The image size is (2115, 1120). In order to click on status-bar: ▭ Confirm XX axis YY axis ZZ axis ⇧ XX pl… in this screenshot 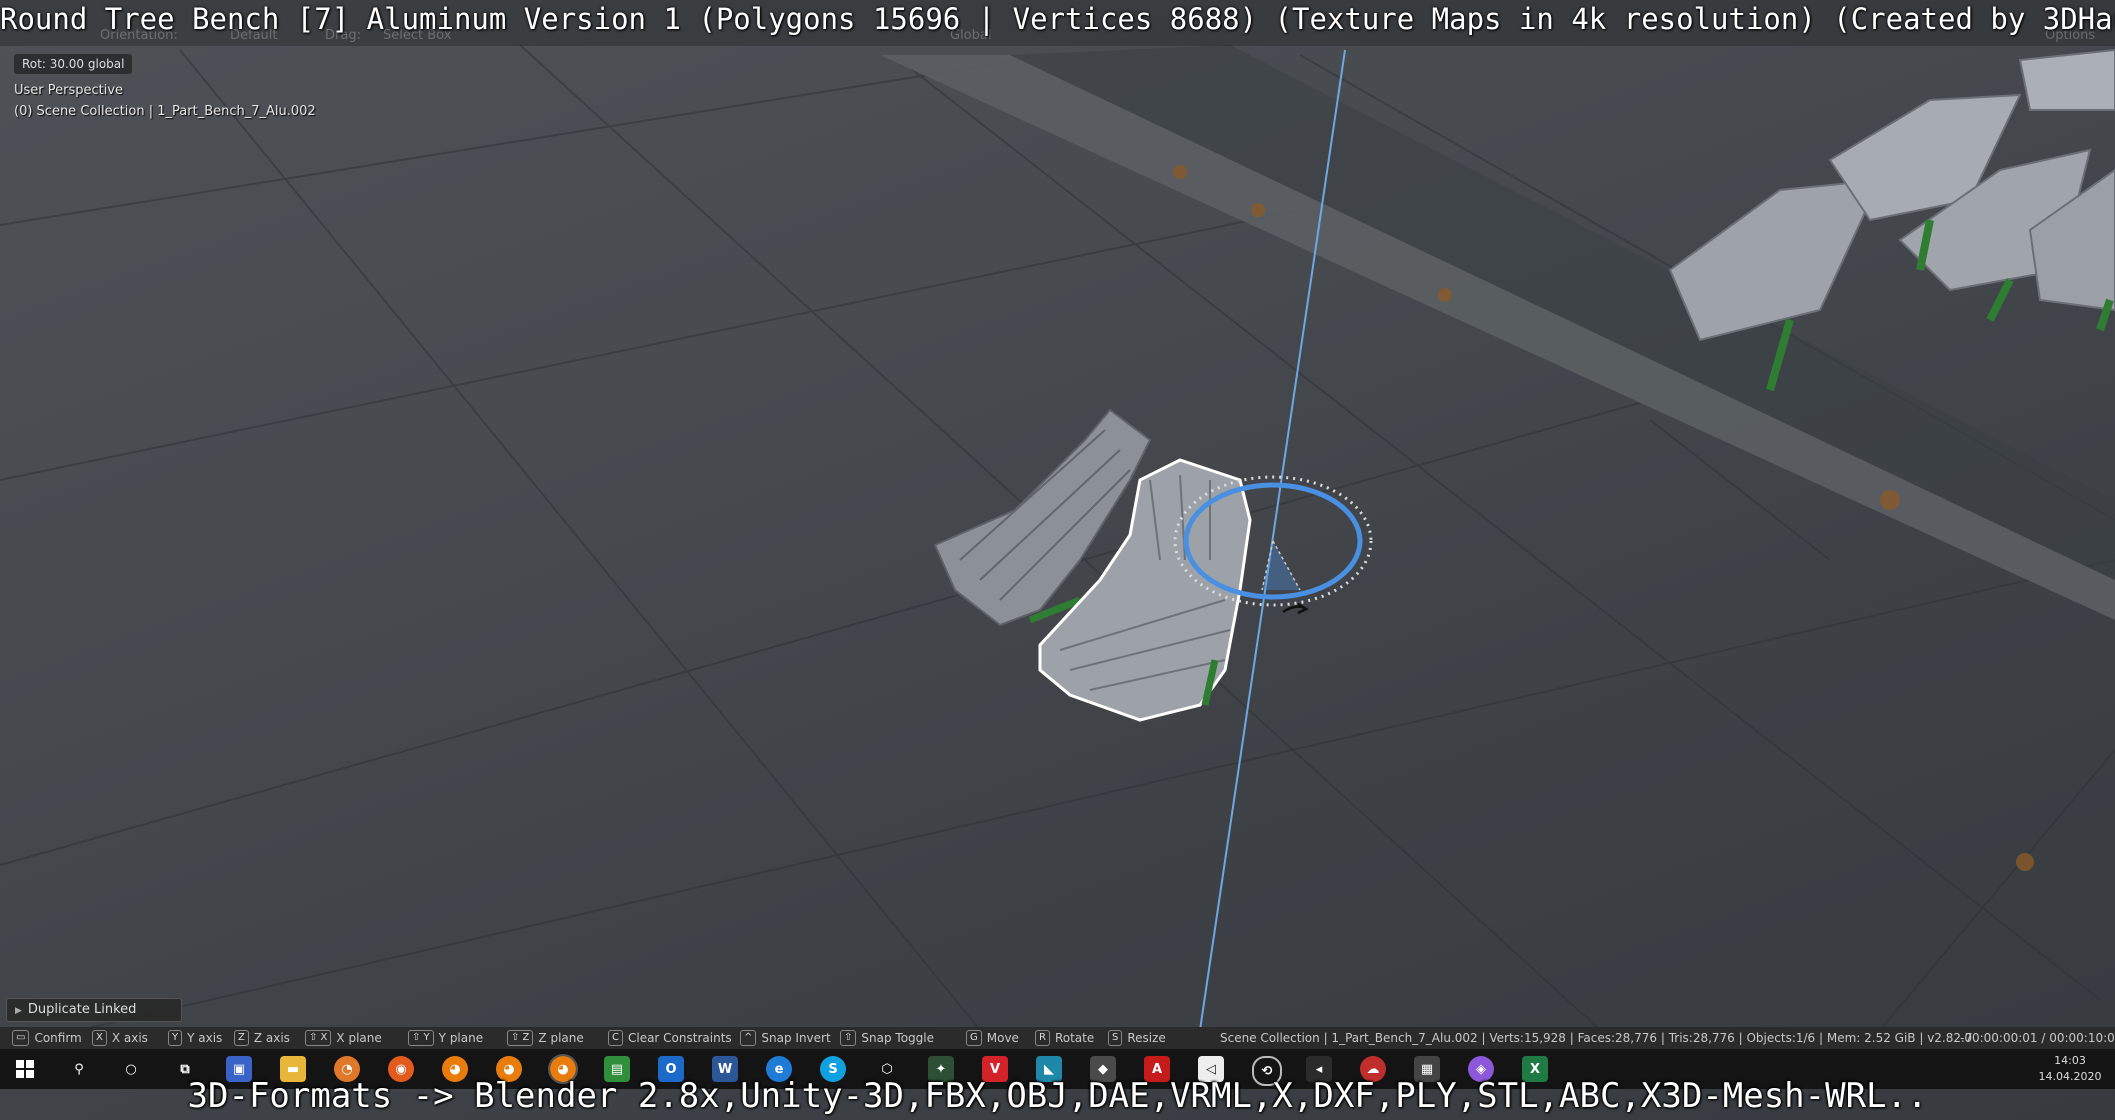, I will do `click(1057, 1038)`.